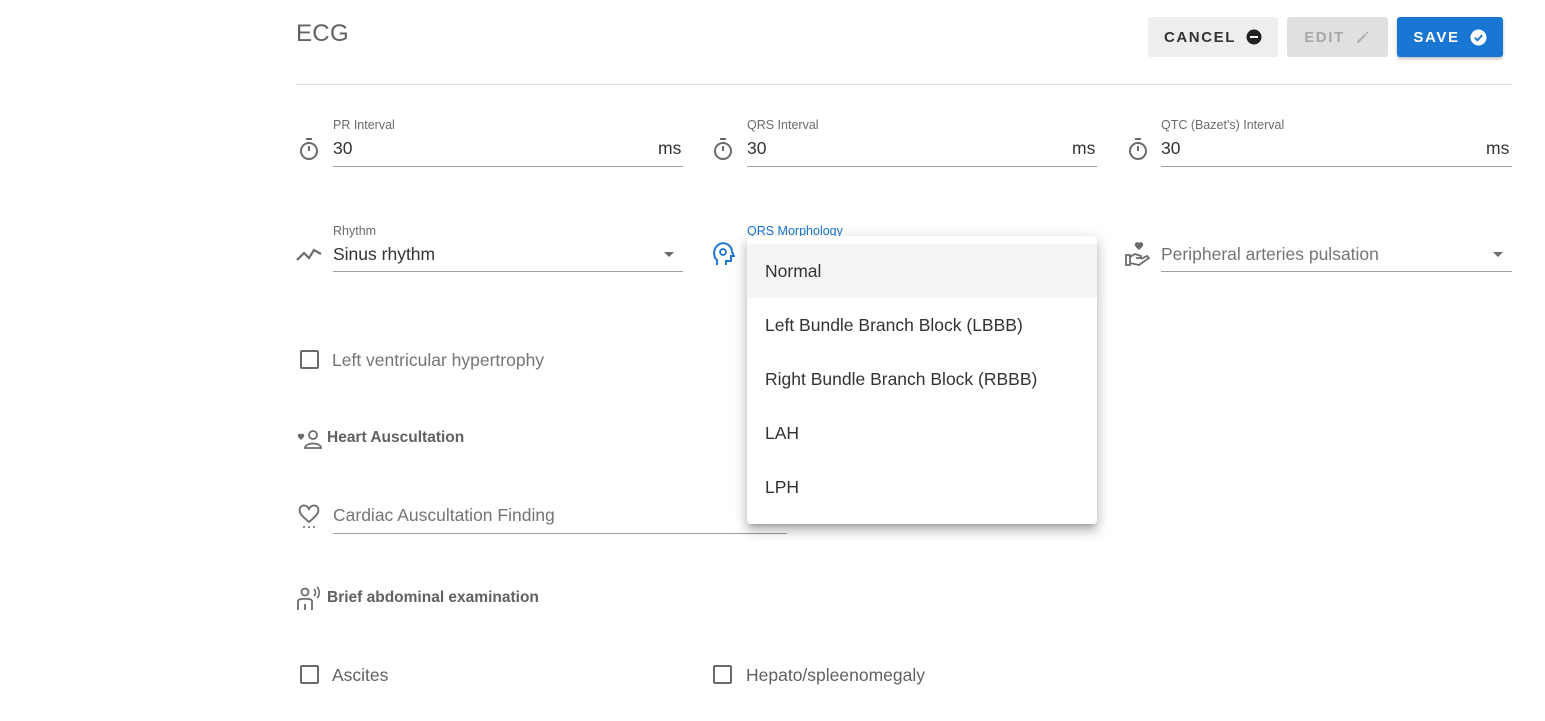 The image size is (1545, 721). What do you see at coordinates (309, 674) in the screenshot?
I see `ascites-checkbox` at bounding box center [309, 674].